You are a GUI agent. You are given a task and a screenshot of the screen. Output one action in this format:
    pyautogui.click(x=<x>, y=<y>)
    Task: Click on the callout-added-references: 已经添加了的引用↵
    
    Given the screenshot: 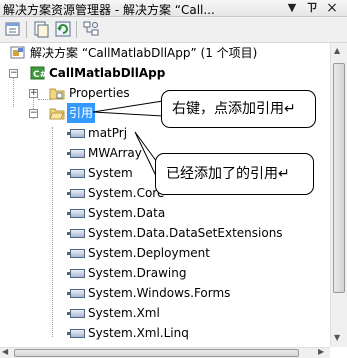 What is the action you would take?
    pyautogui.click(x=234, y=174)
    